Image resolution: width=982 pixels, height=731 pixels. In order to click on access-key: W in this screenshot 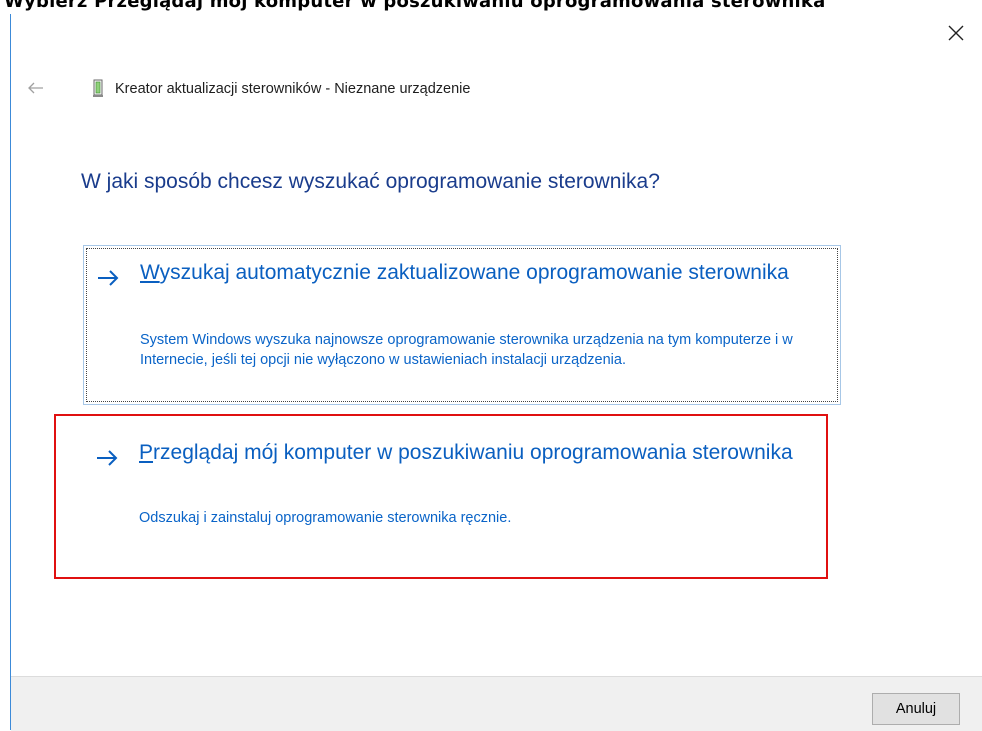, I will do `click(150, 272)`.